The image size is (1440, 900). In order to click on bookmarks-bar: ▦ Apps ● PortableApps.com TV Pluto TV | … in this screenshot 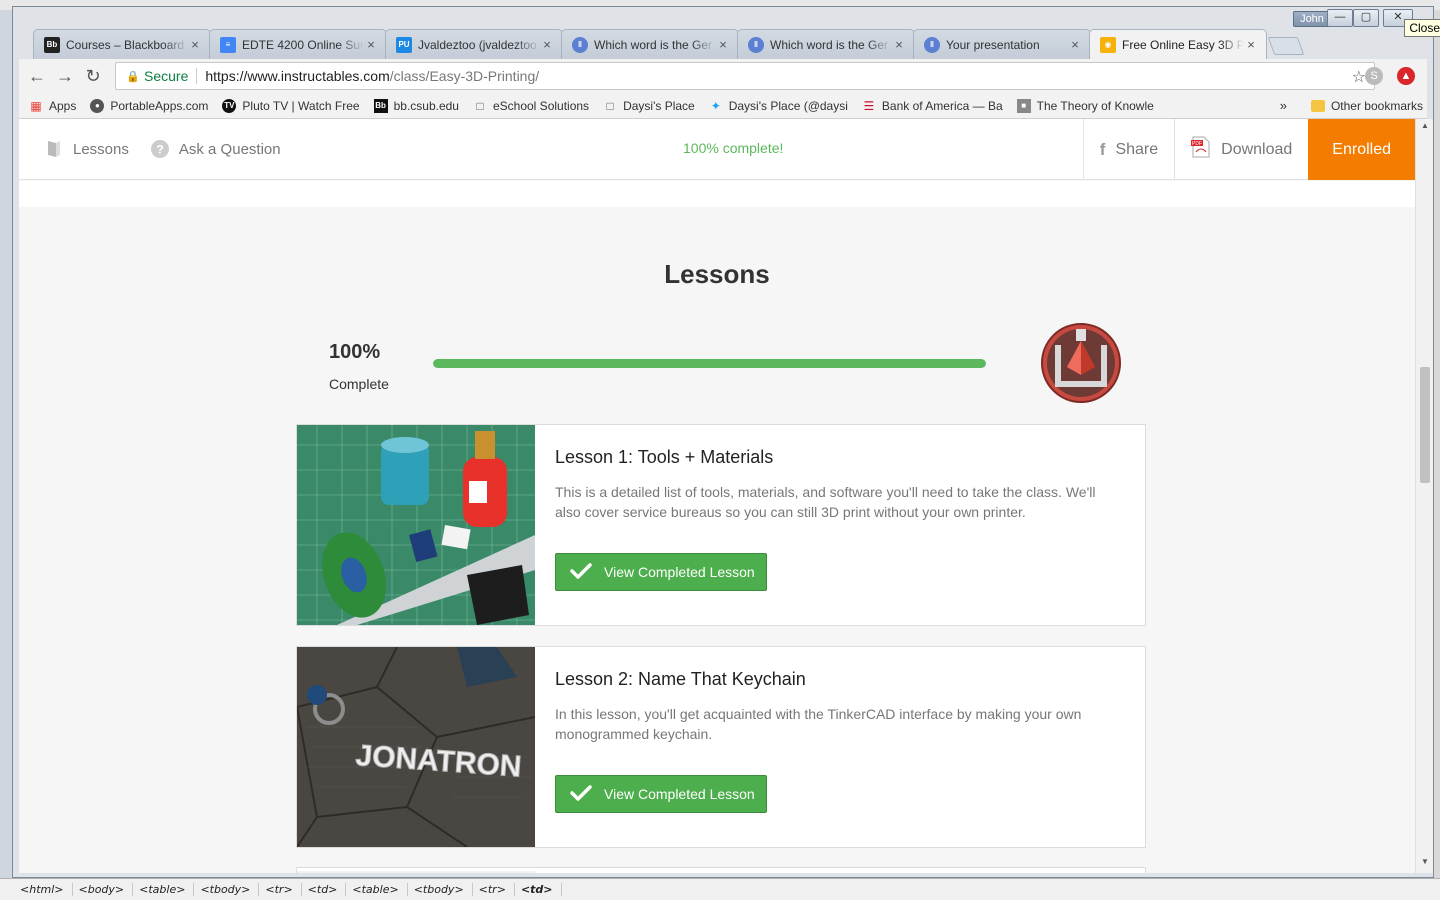, I will do `click(723, 106)`.